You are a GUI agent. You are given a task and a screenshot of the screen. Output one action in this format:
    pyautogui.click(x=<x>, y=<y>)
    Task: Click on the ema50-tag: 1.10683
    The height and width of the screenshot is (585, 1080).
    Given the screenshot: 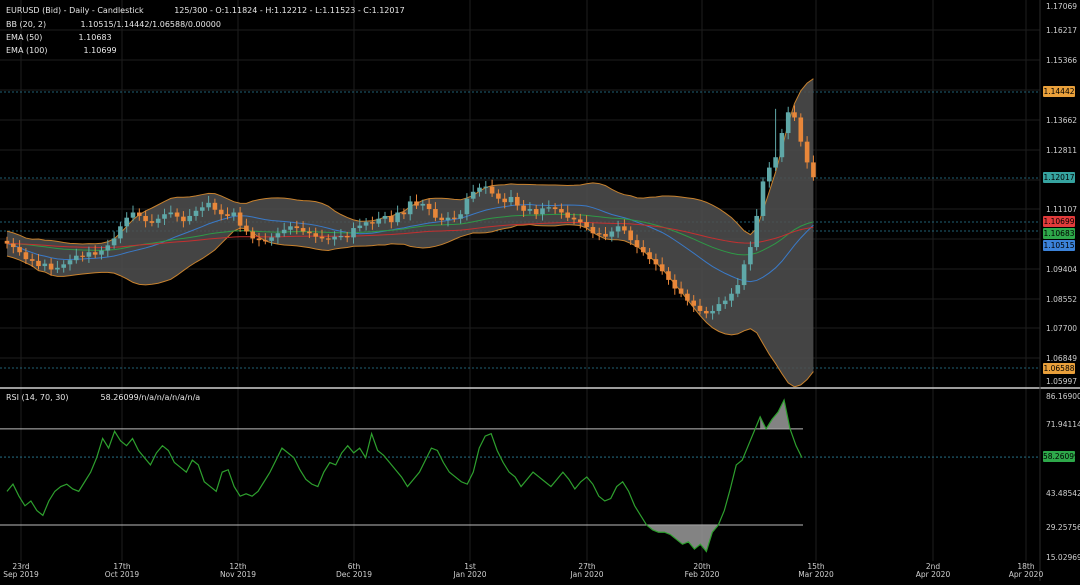 What is the action you would take?
    pyautogui.click(x=1059, y=233)
    